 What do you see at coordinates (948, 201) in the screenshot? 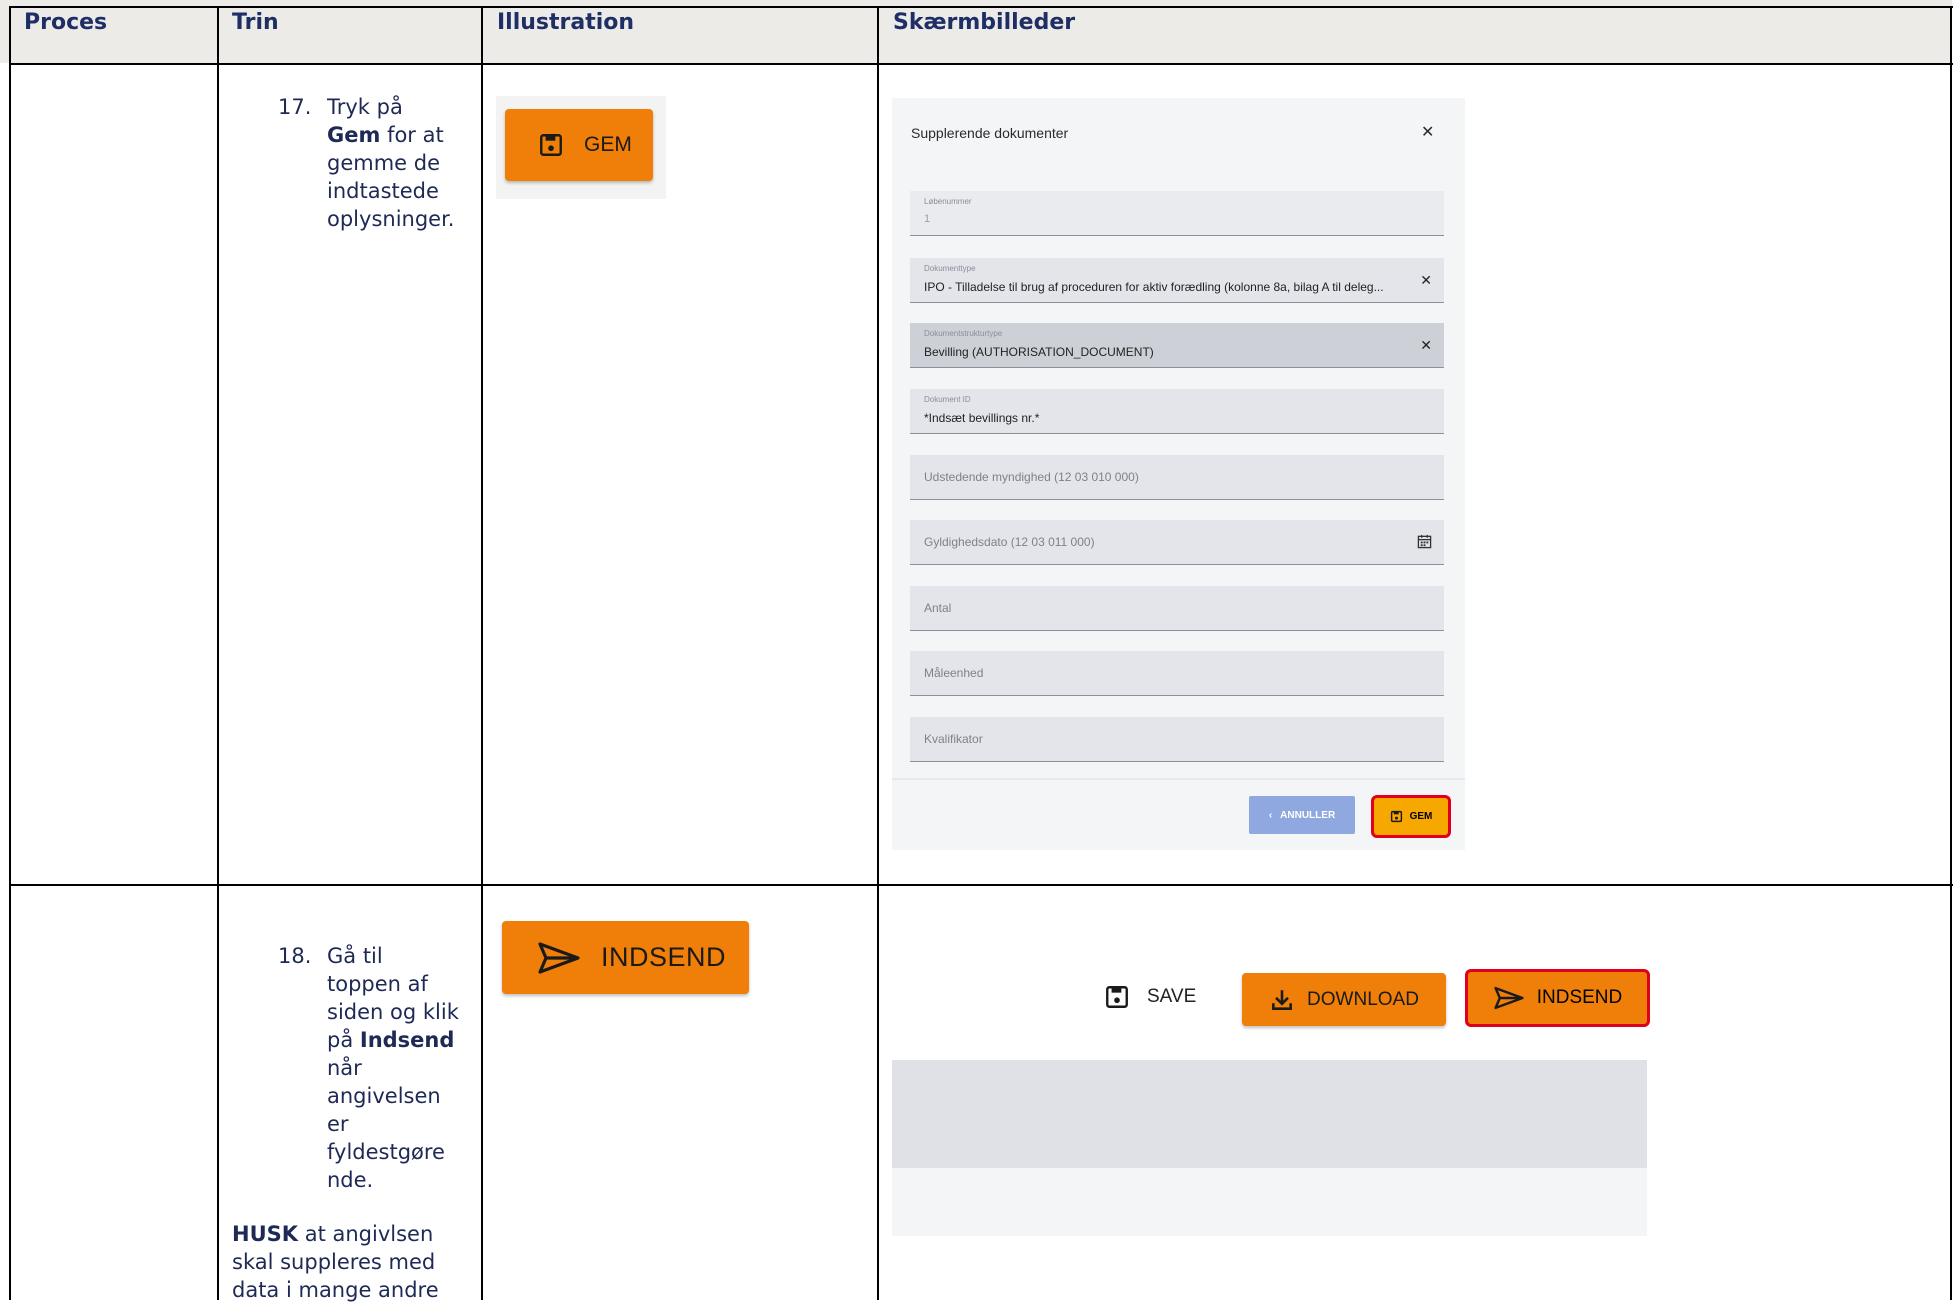
I see `field-label: Løbenummer` at bounding box center [948, 201].